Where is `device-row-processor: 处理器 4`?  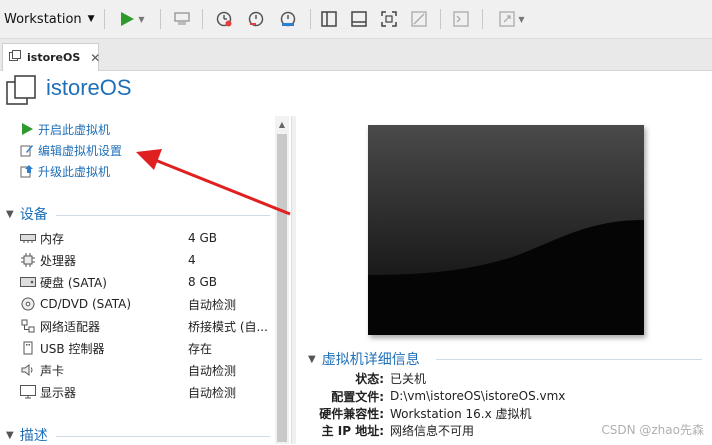 device-row-processor: 处理器 4 is located at coordinates (145, 260).